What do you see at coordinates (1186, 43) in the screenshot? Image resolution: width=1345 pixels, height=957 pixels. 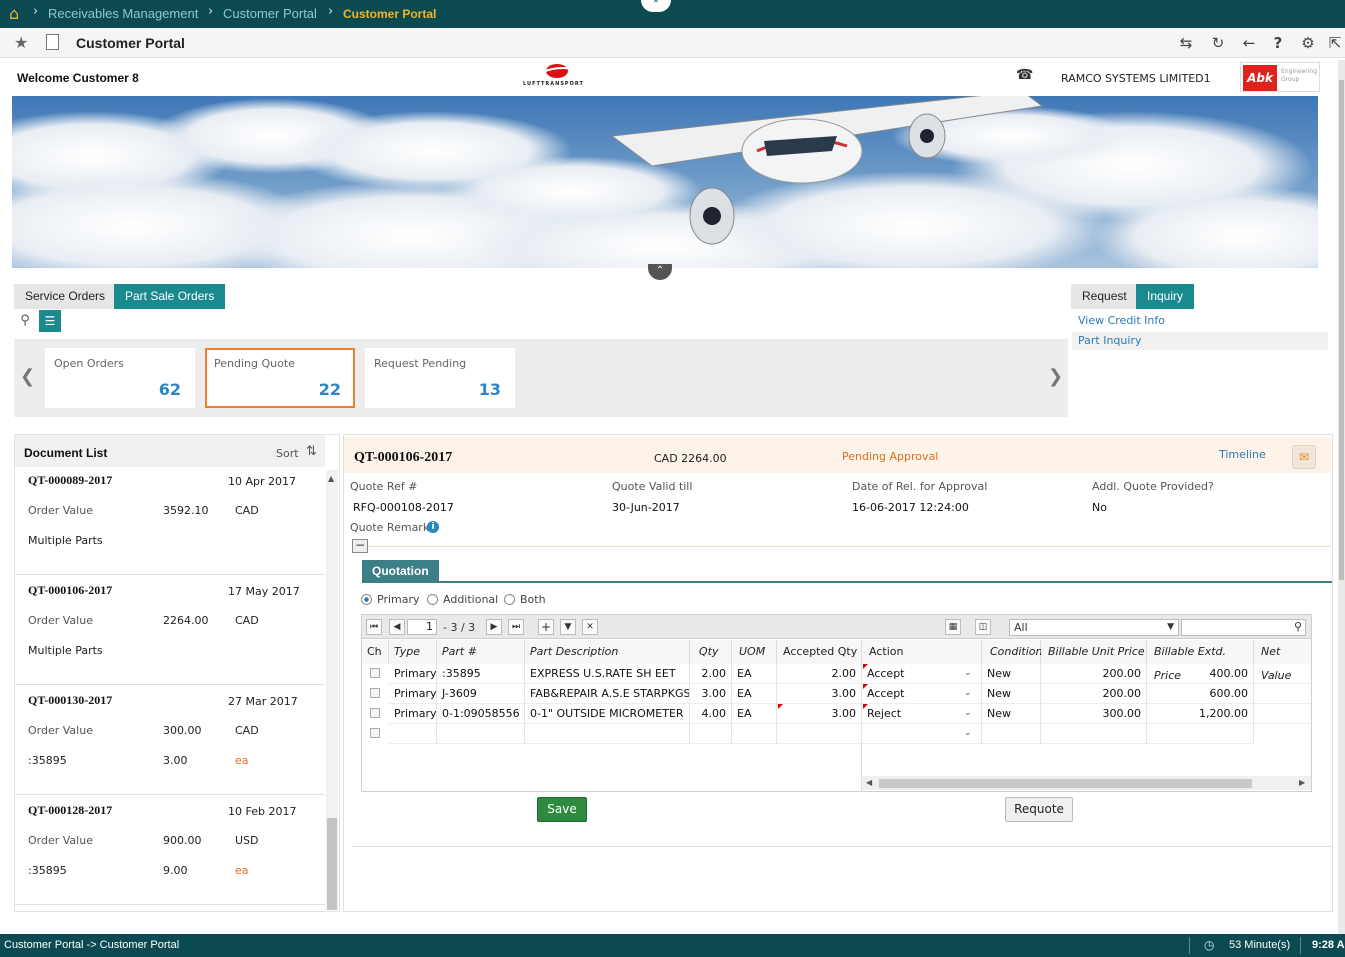 I see `shuffle-icon: ⇆` at bounding box center [1186, 43].